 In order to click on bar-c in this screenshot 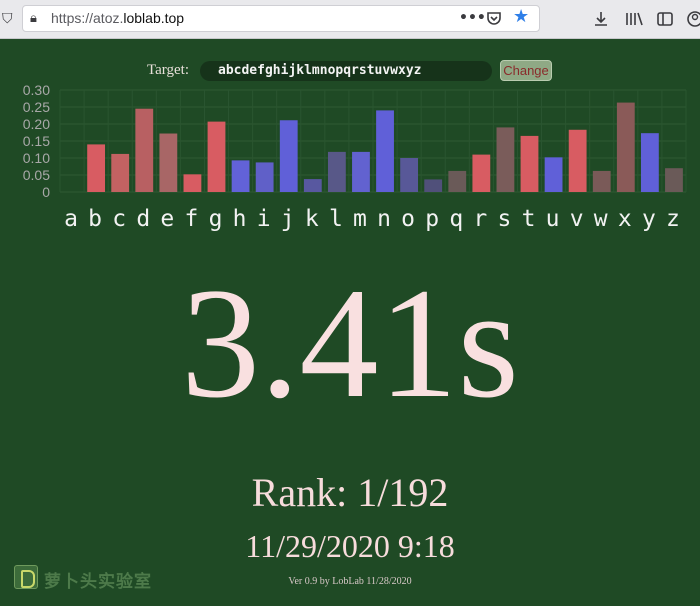, I will do `click(120, 172)`.